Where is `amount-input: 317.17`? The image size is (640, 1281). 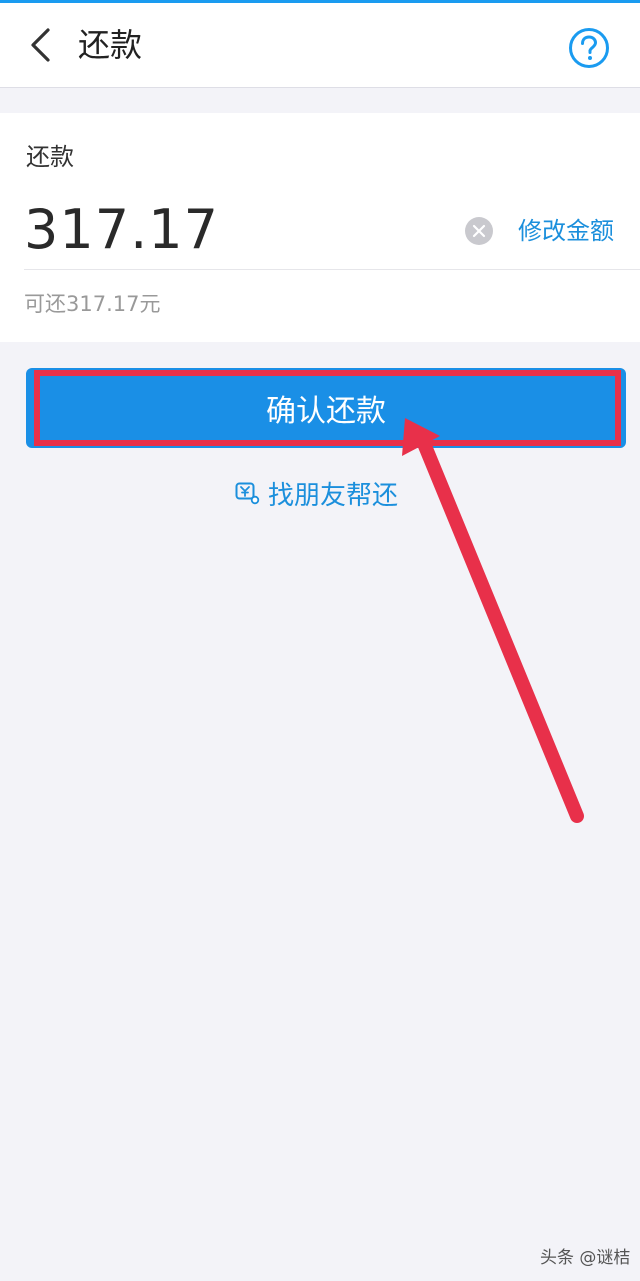 amount-input: 317.17 is located at coordinates (121, 230).